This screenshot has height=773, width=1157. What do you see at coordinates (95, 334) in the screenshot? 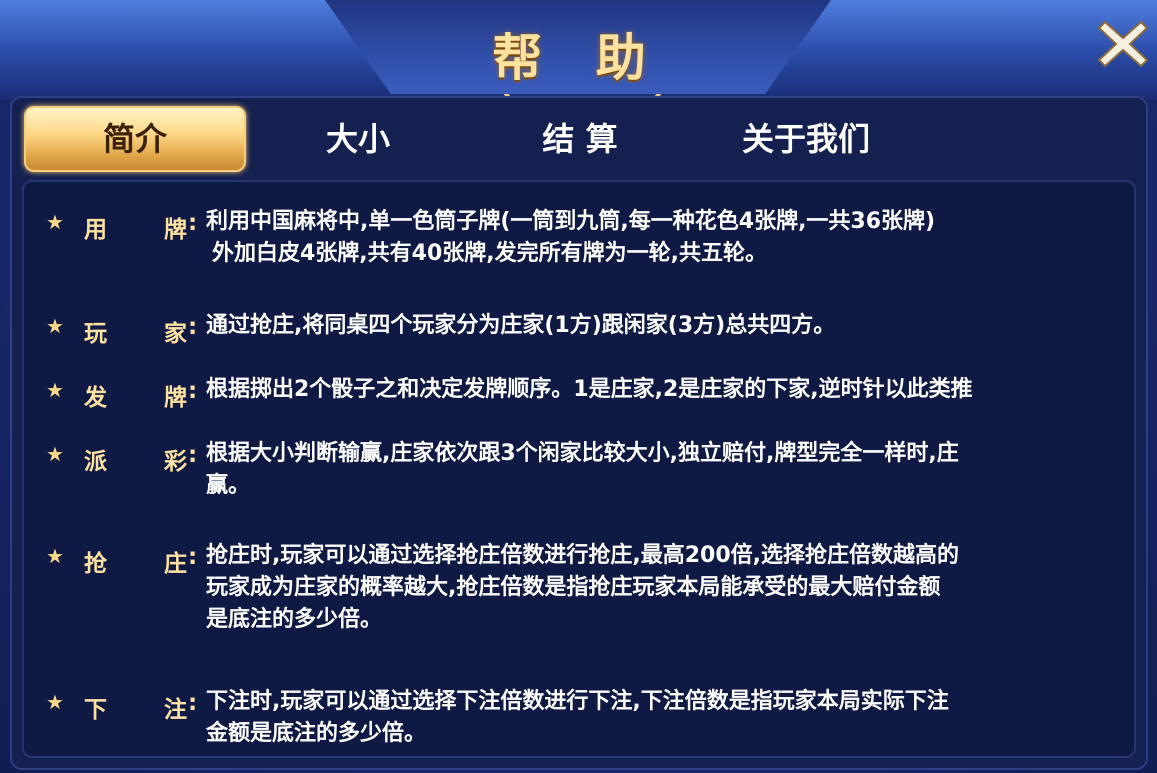
I see `rule-label: 玩` at bounding box center [95, 334].